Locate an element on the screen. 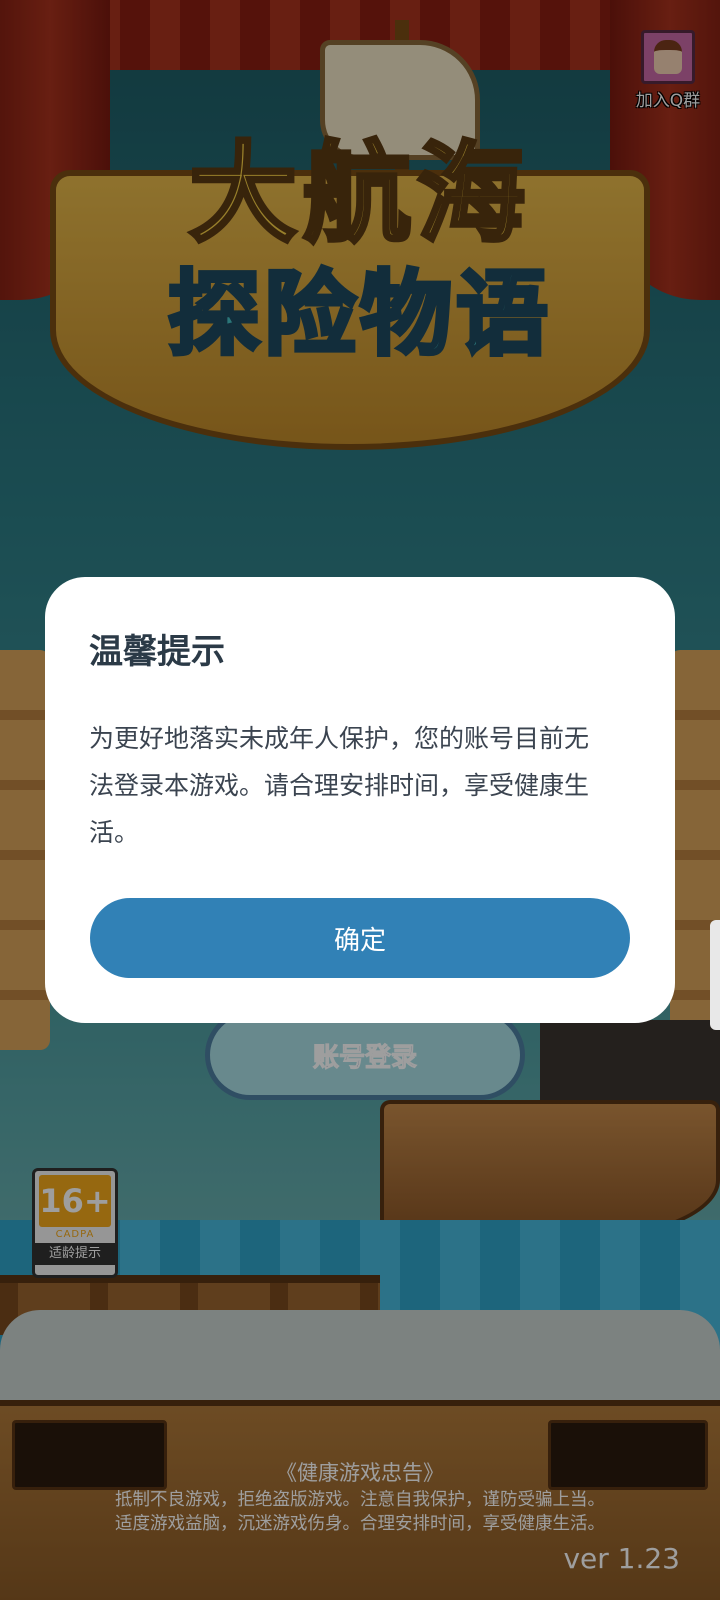 Image resolution: width=720 pixels, height=1600 pixels. dialog-message-line2: 法登录本游戏。请合理安排时间，享受健康生 is located at coordinates (339, 785).